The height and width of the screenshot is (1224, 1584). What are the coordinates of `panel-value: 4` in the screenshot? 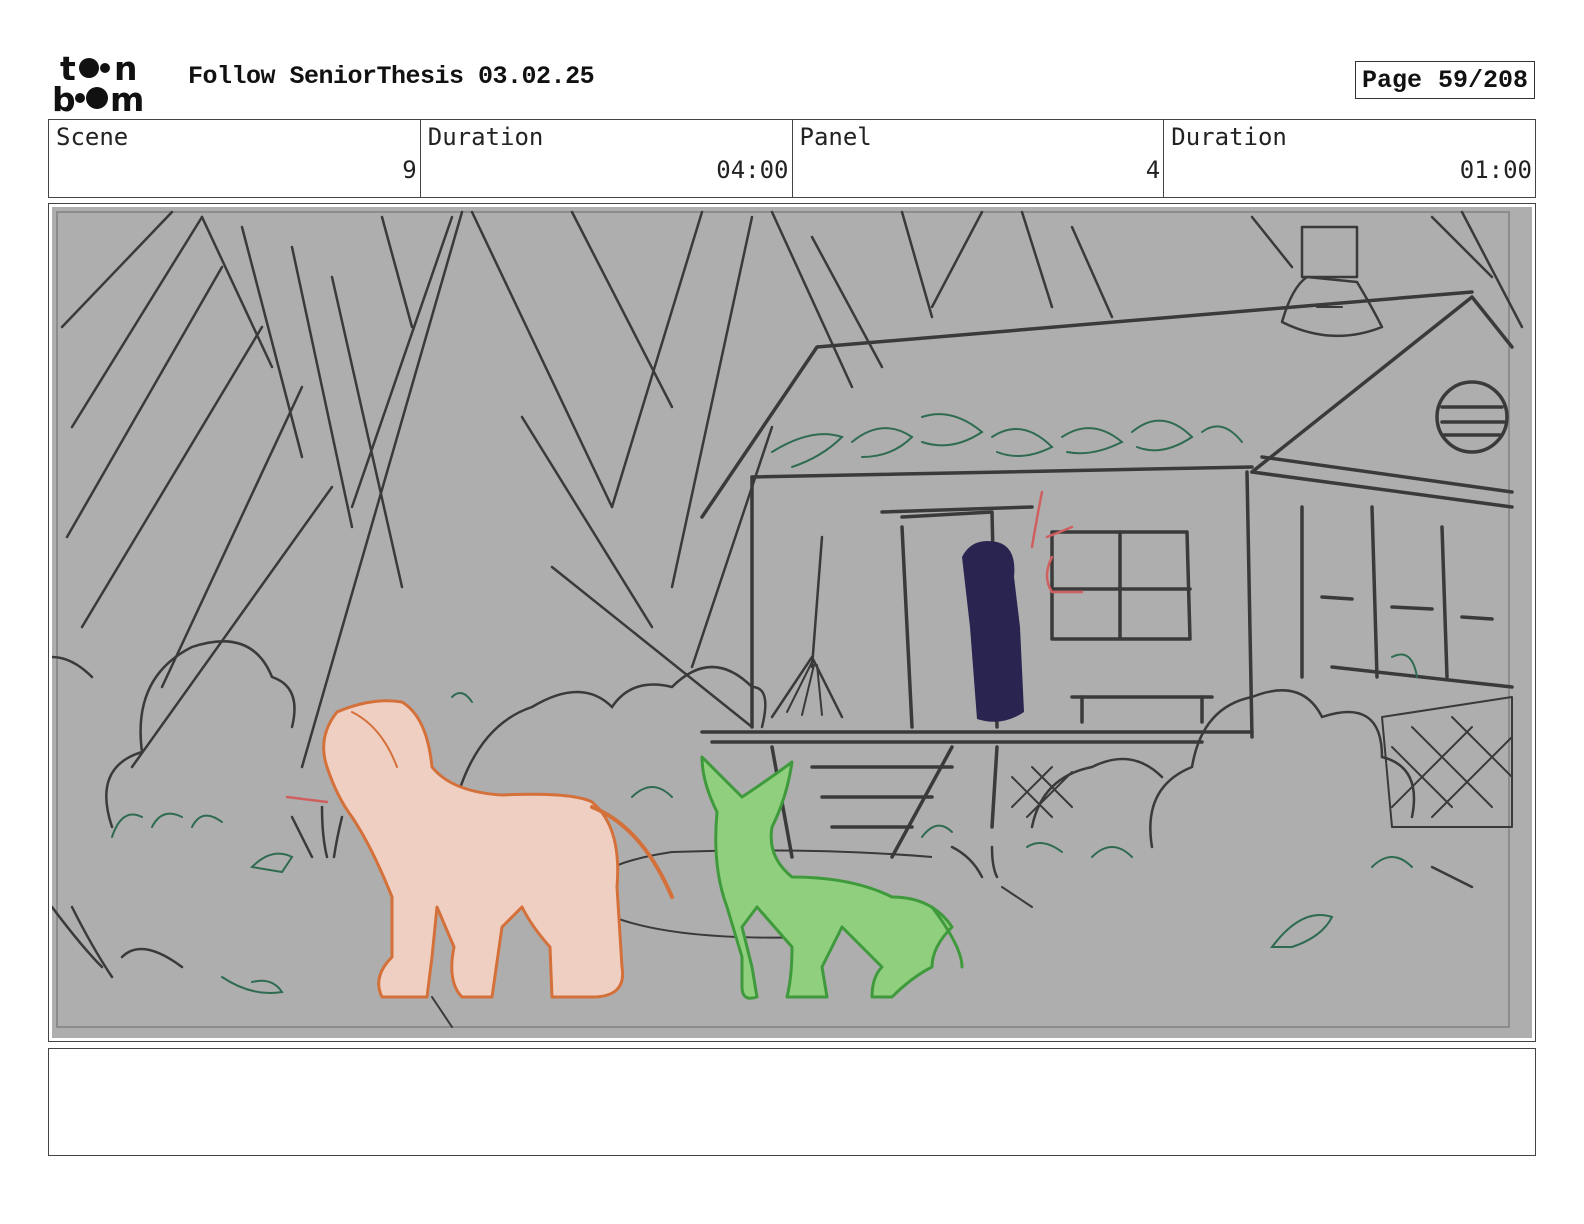 It's located at (1153, 170).